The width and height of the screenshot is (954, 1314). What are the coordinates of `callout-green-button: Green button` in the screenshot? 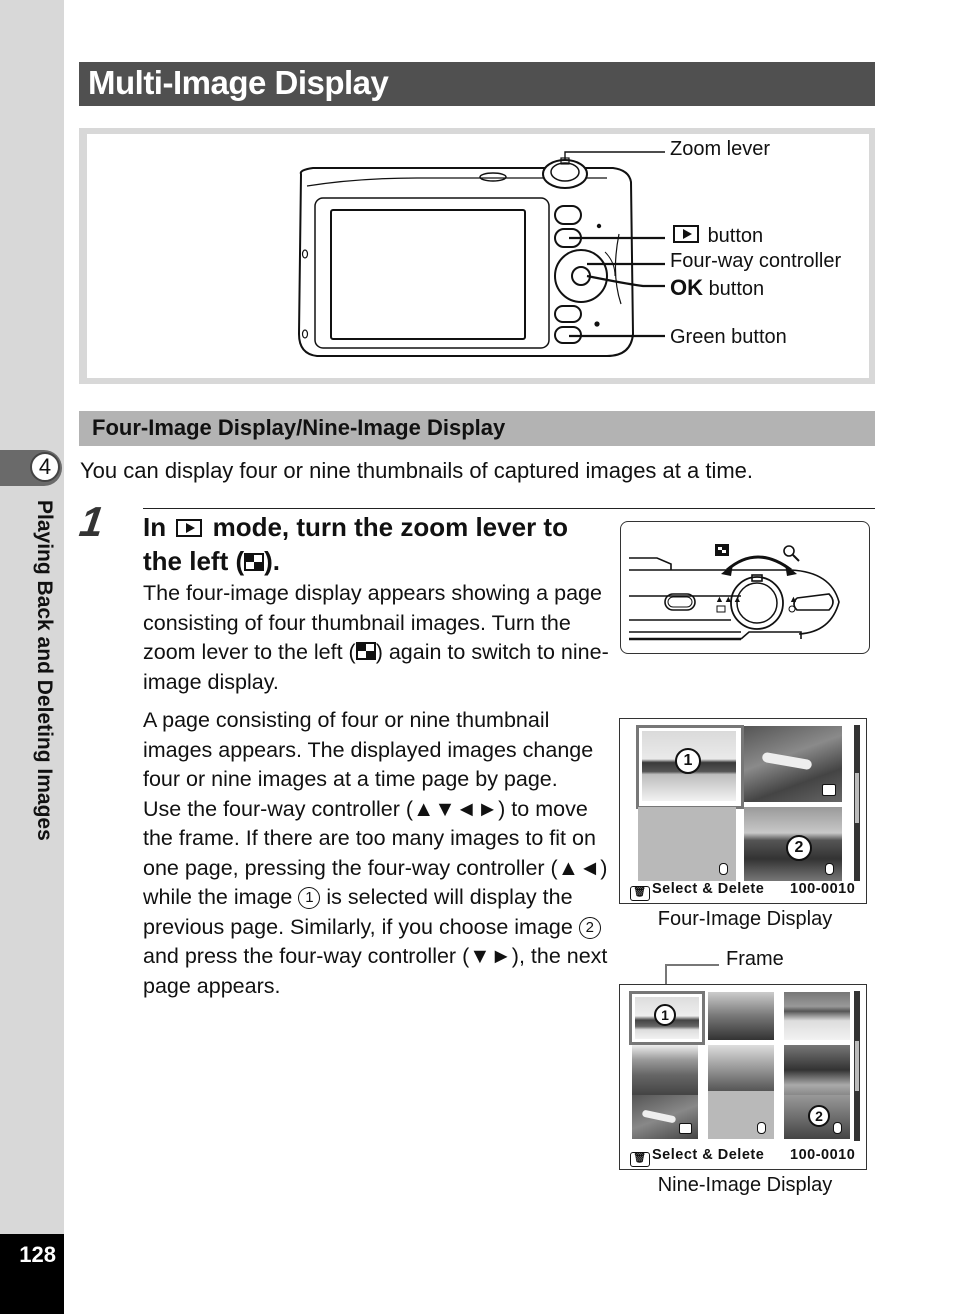 It's located at (728, 337).